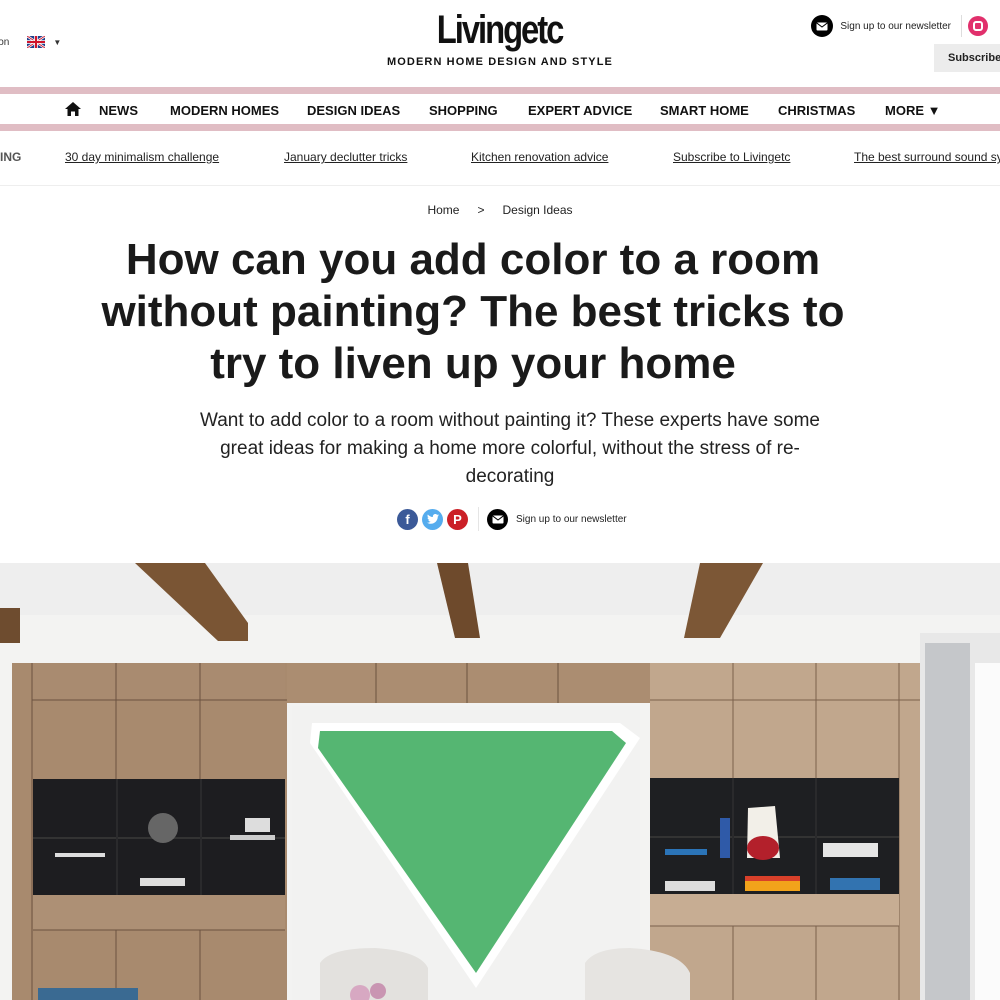  What do you see at coordinates (345, 157) in the screenshot?
I see `trending-link: January declutter tricks` at bounding box center [345, 157].